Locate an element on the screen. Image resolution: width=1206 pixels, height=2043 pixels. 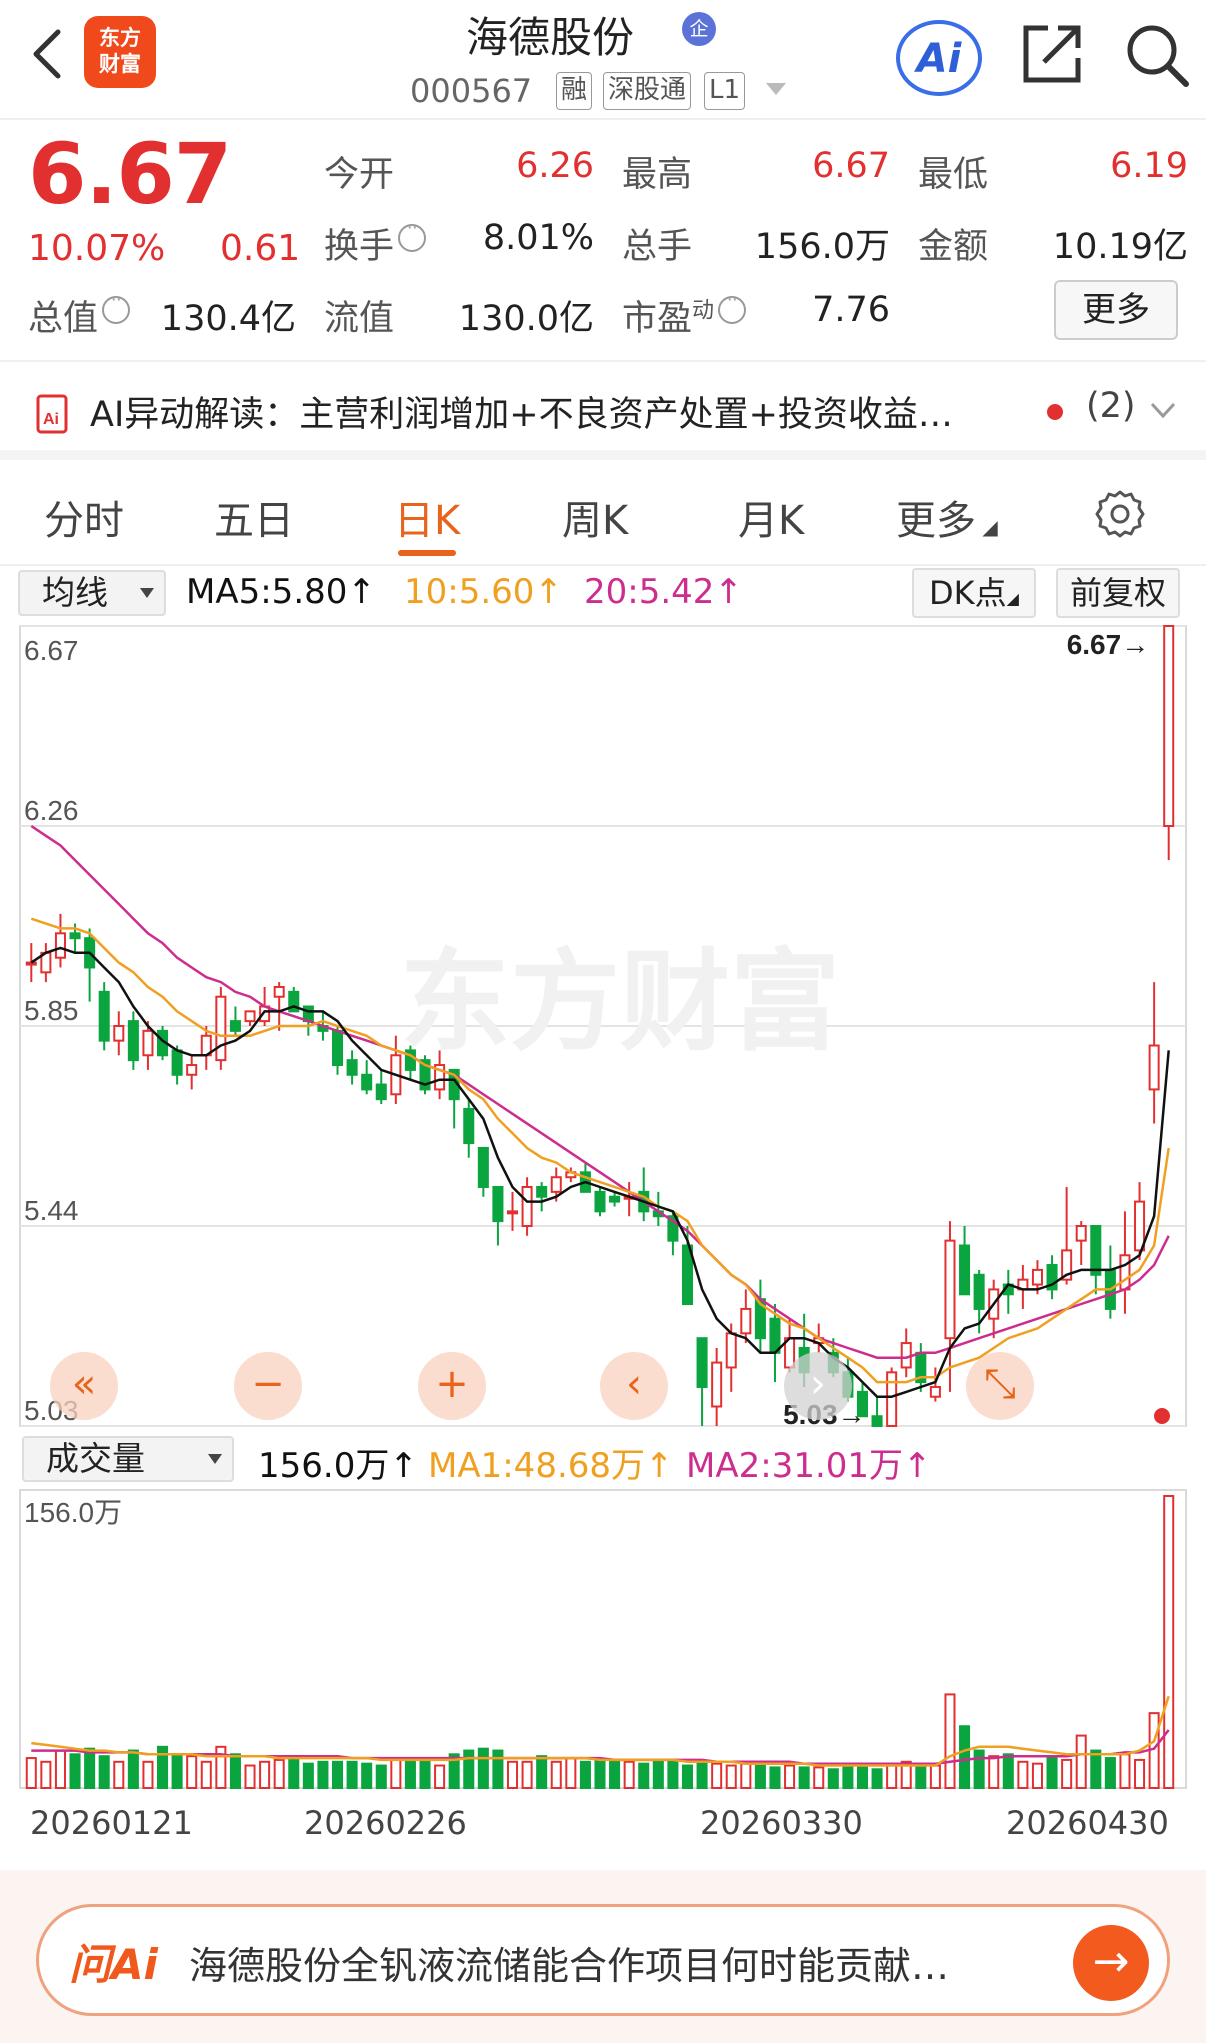
low-value: 6.19 is located at coordinates (1149, 166).